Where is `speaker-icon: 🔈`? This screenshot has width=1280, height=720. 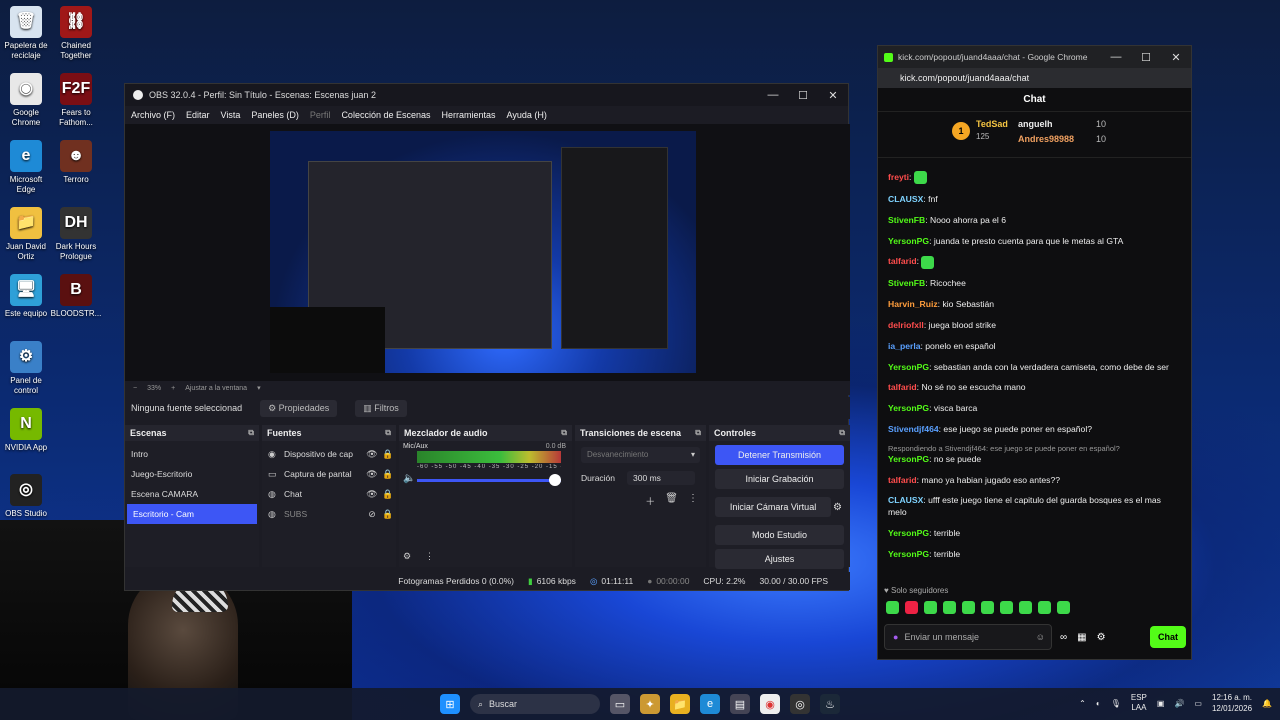
speaker-icon: 🔈 is located at coordinates (409, 478).